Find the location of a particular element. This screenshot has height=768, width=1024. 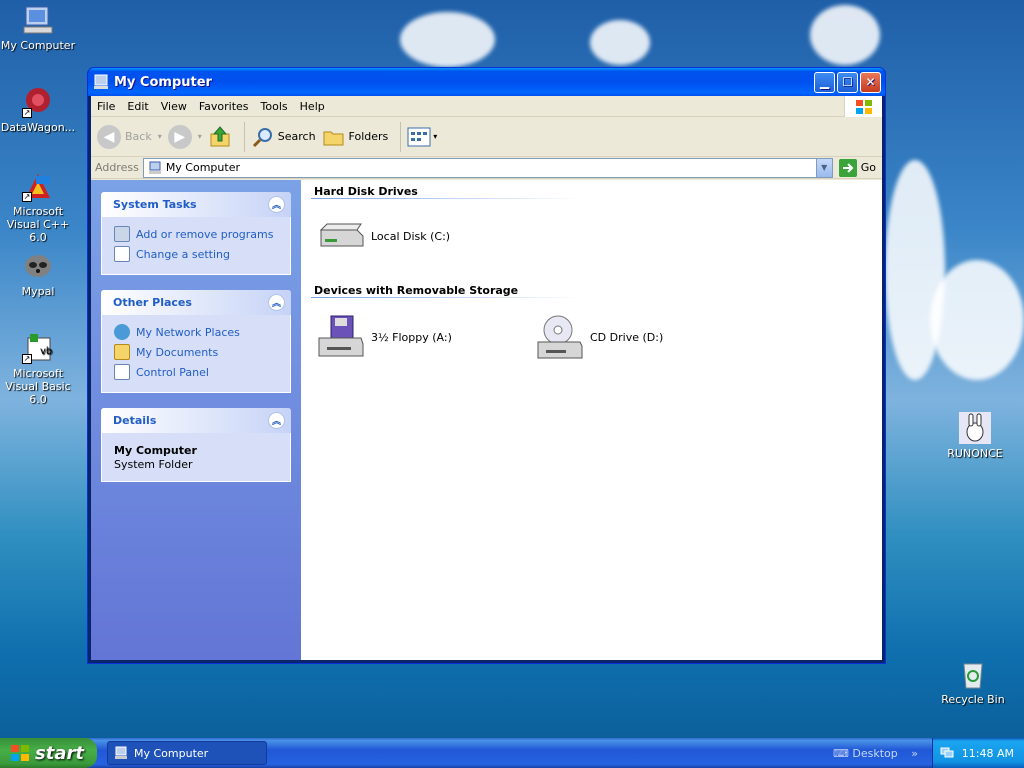

title-bar: My Computer ▁ ☐ ✕ is located at coordinates (486, 82).